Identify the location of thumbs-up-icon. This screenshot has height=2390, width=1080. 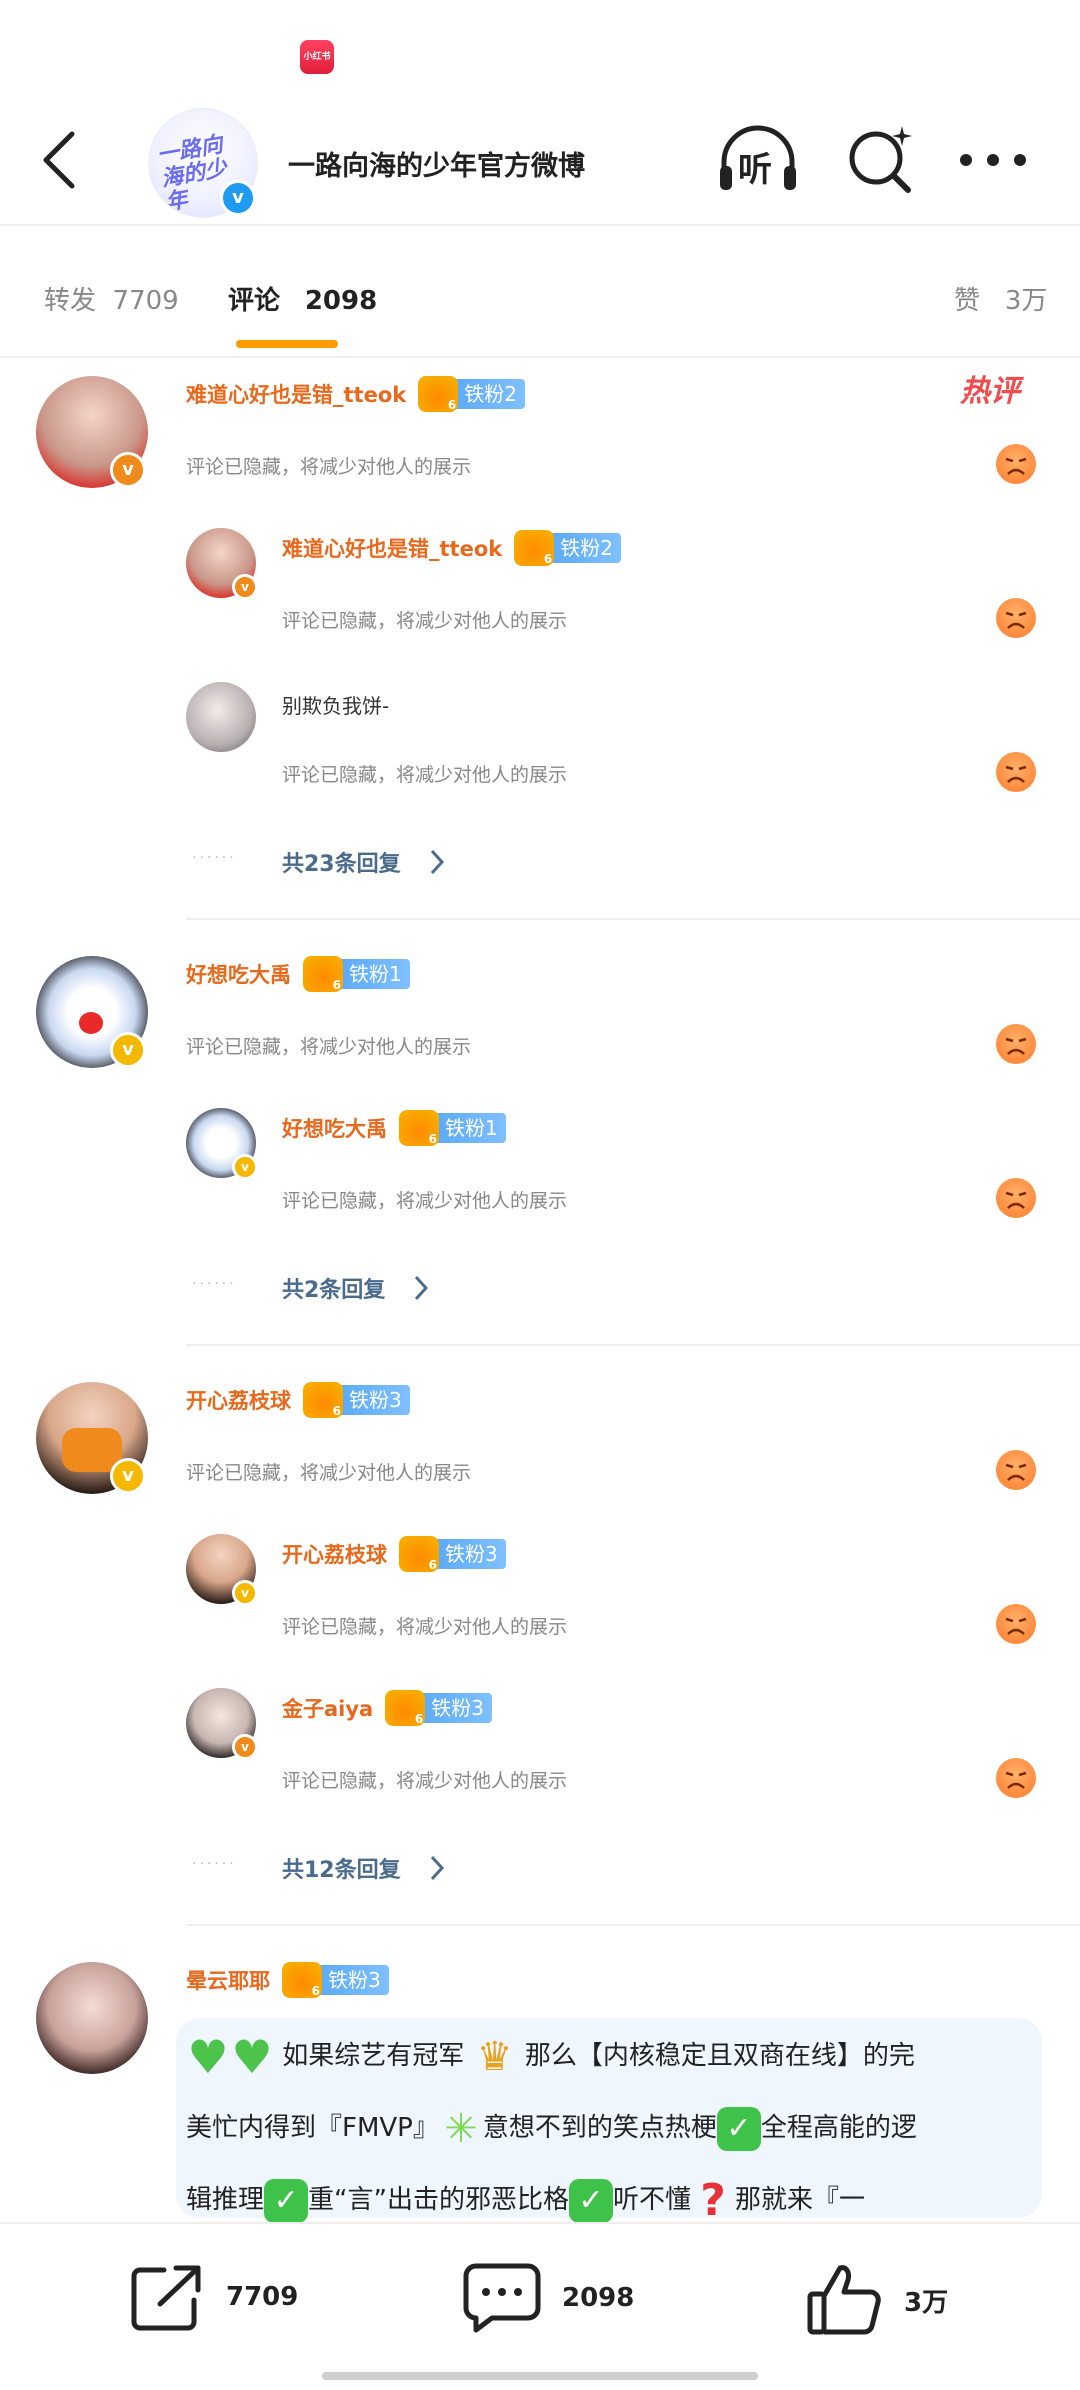
(844, 2300).